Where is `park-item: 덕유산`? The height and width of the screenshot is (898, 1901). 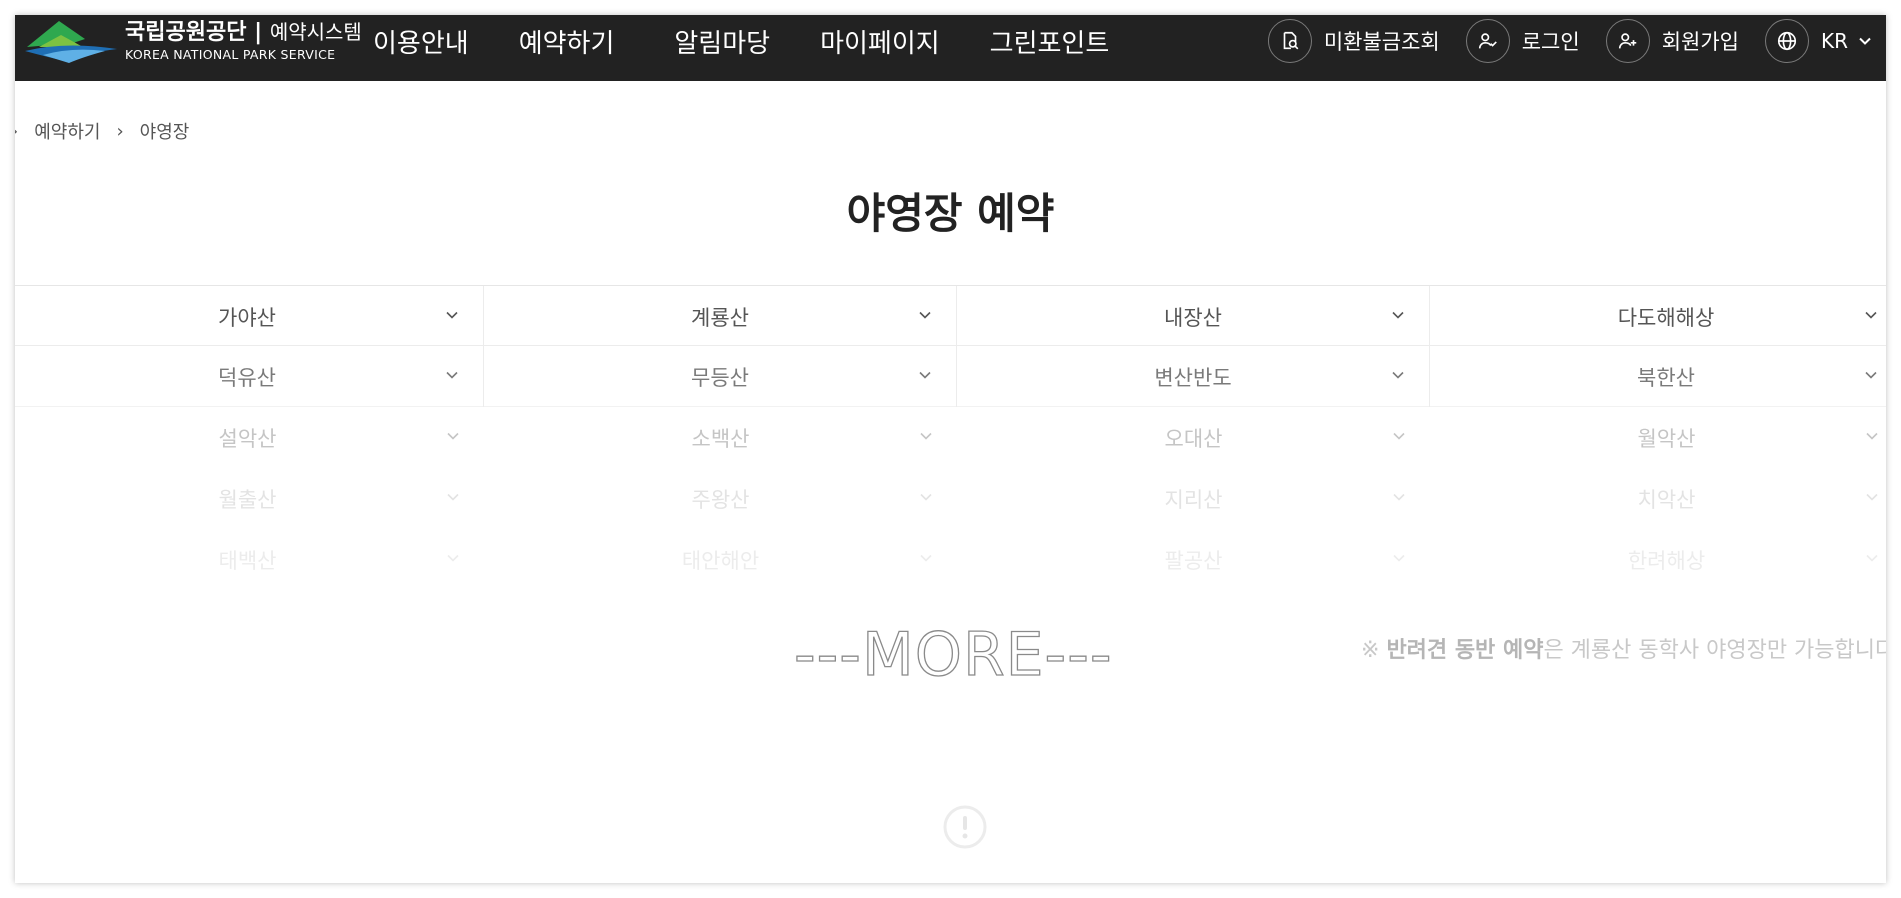
park-item: 덕유산 is located at coordinates (249, 376).